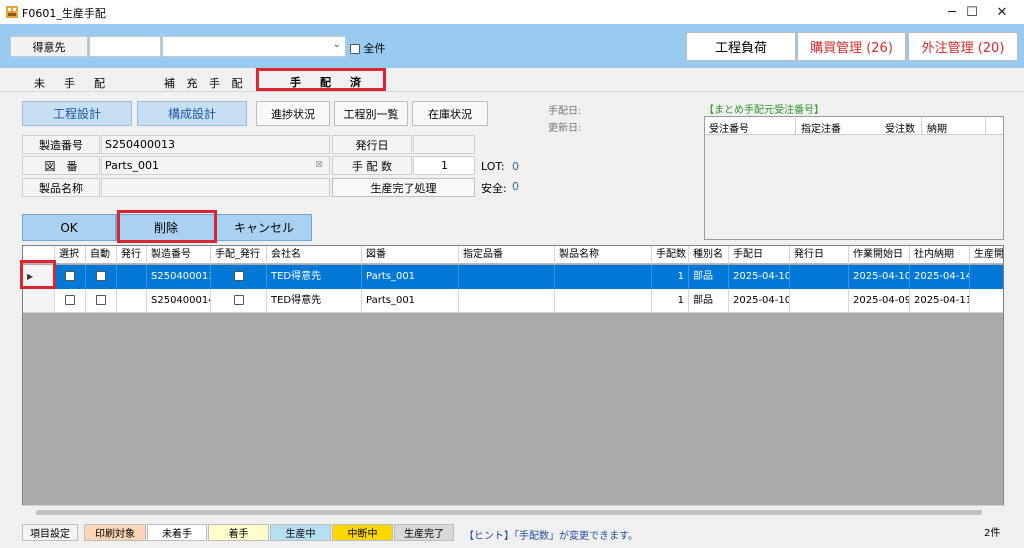 The image size is (1024, 548). Describe the element at coordinates (132, 255) in the screenshot. I see `grid-col-issue: 発行` at that location.